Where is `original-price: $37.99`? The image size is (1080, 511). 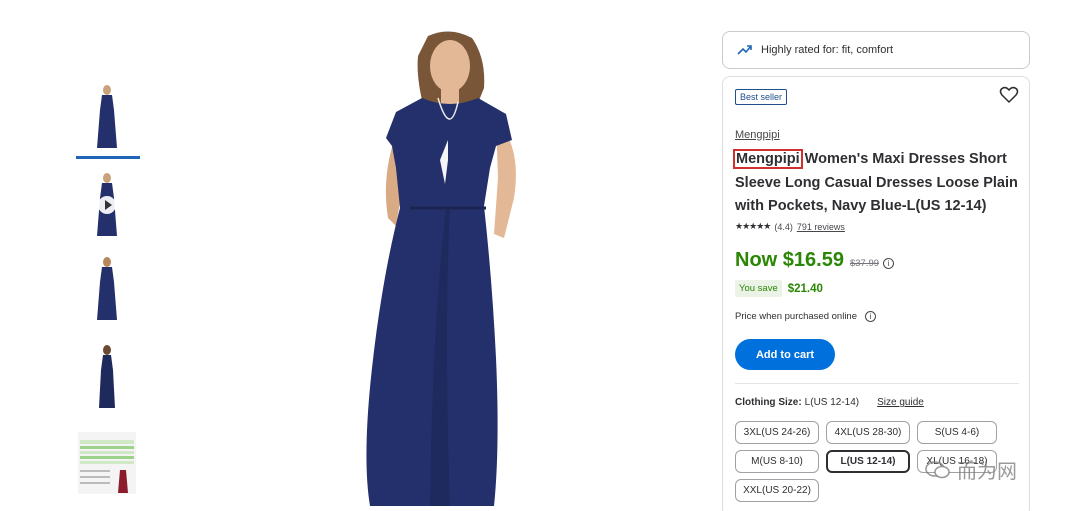
original-price: $37.99 is located at coordinates (864, 263).